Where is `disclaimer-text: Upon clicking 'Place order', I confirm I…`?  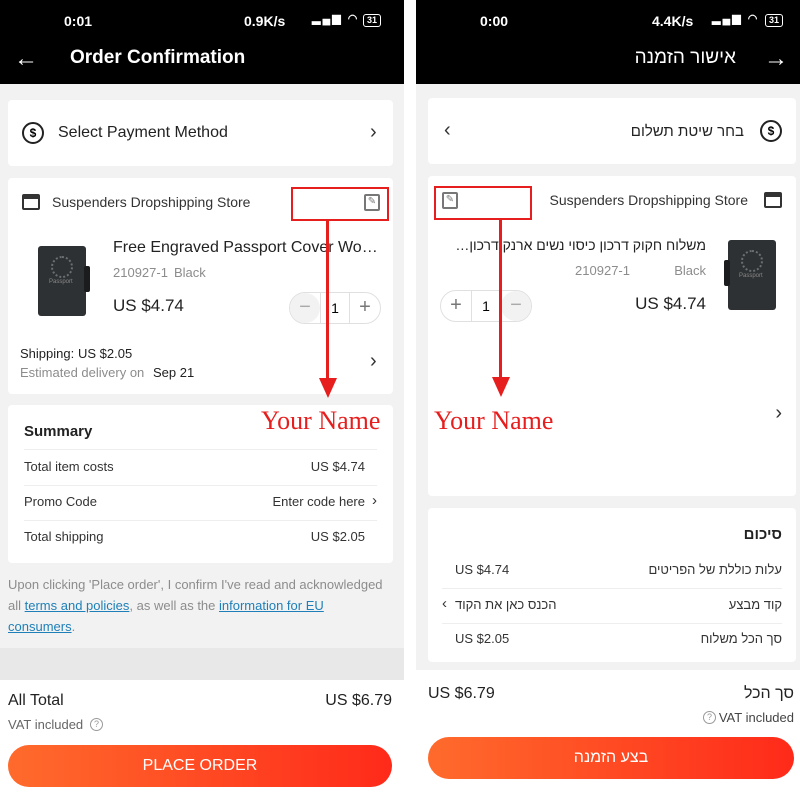 disclaimer-text: Upon clicking 'Place order', I confirm I… is located at coordinates (195, 605).